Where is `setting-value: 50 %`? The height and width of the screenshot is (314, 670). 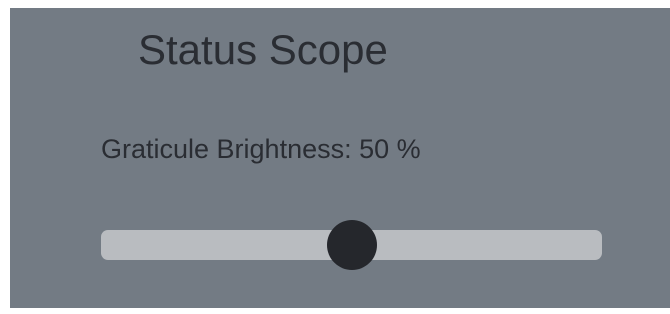 setting-value: 50 % is located at coordinates (390, 149).